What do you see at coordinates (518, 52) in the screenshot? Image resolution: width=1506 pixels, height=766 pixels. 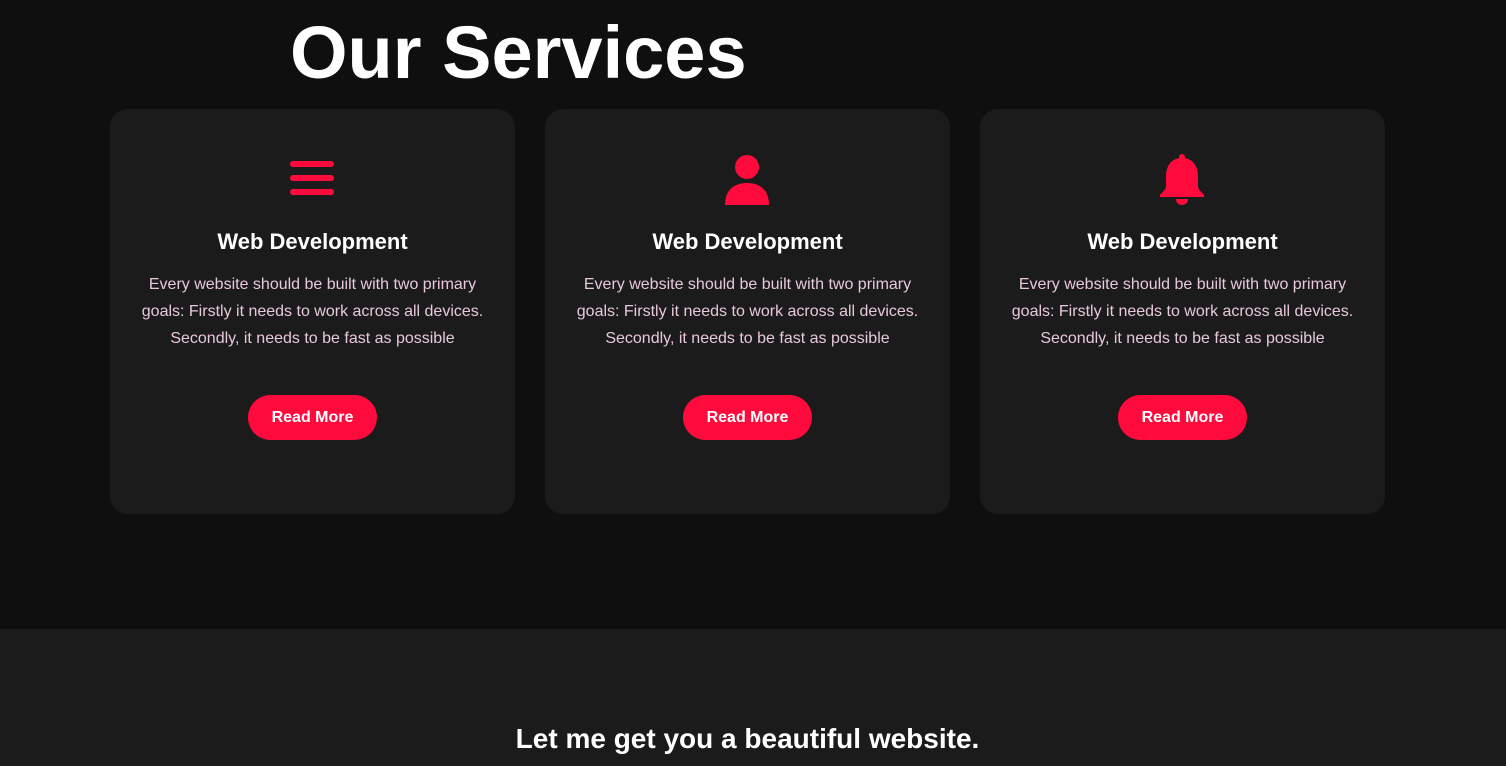 I see `section-title: Our Services` at bounding box center [518, 52].